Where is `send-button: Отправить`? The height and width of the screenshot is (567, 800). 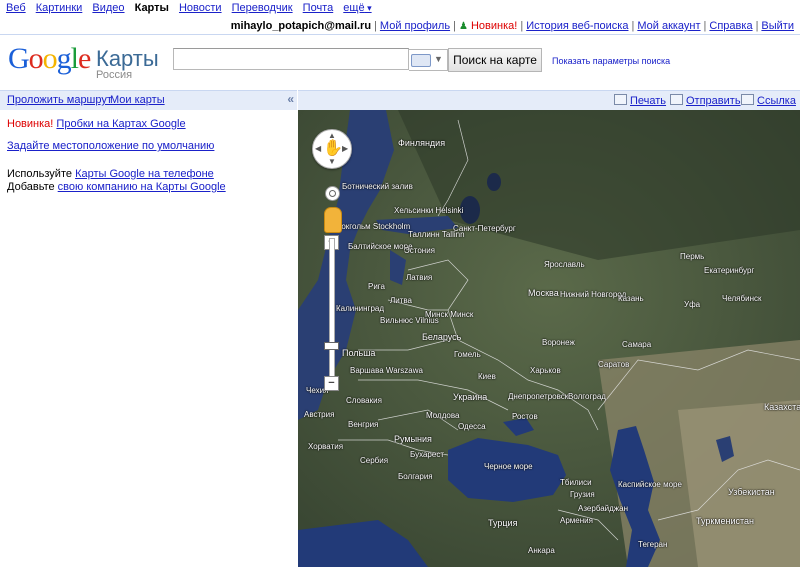
send-button: Отправить is located at coordinates (705, 100).